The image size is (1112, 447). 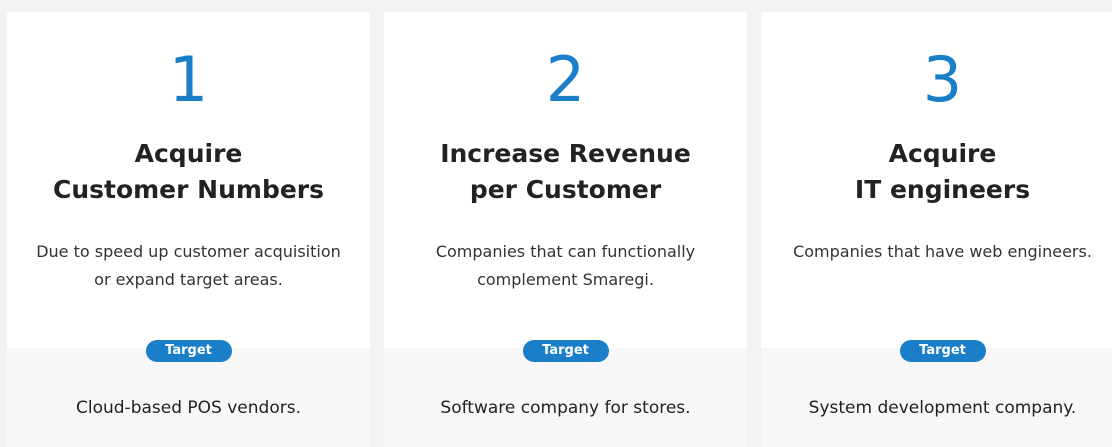 I want to click on card-title: Increase Revenue per Customer, so click(x=565, y=171).